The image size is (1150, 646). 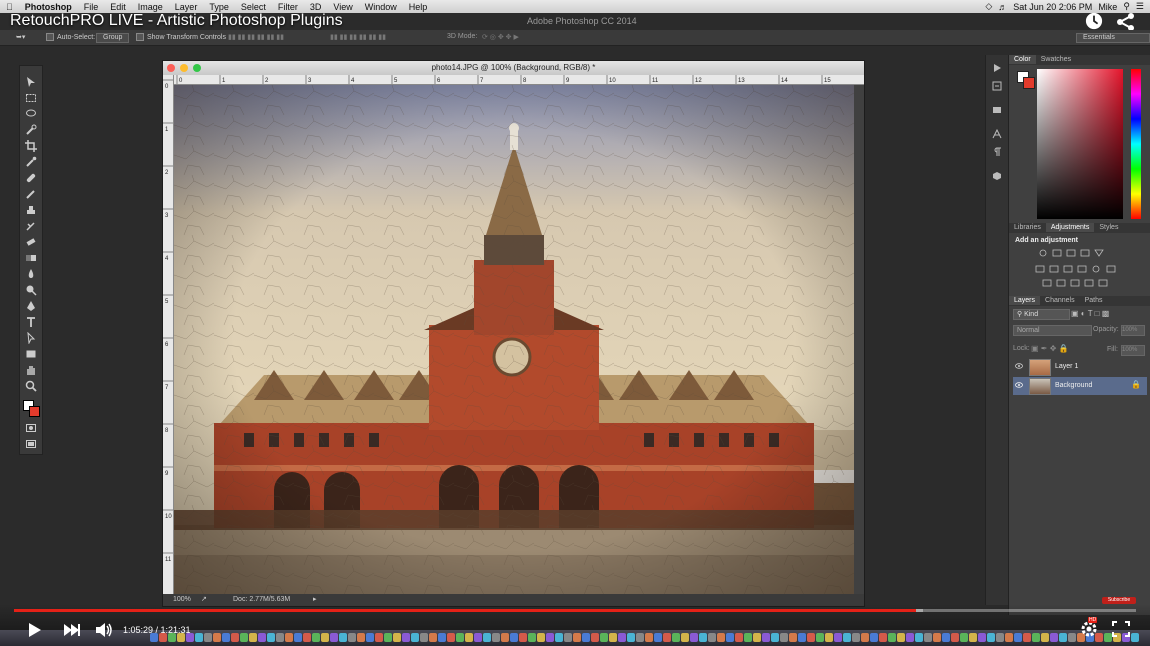 What do you see at coordinates (70, 37) in the screenshot?
I see `auto-select-checkbox: Auto-Select:` at bounding box center [70, 37].